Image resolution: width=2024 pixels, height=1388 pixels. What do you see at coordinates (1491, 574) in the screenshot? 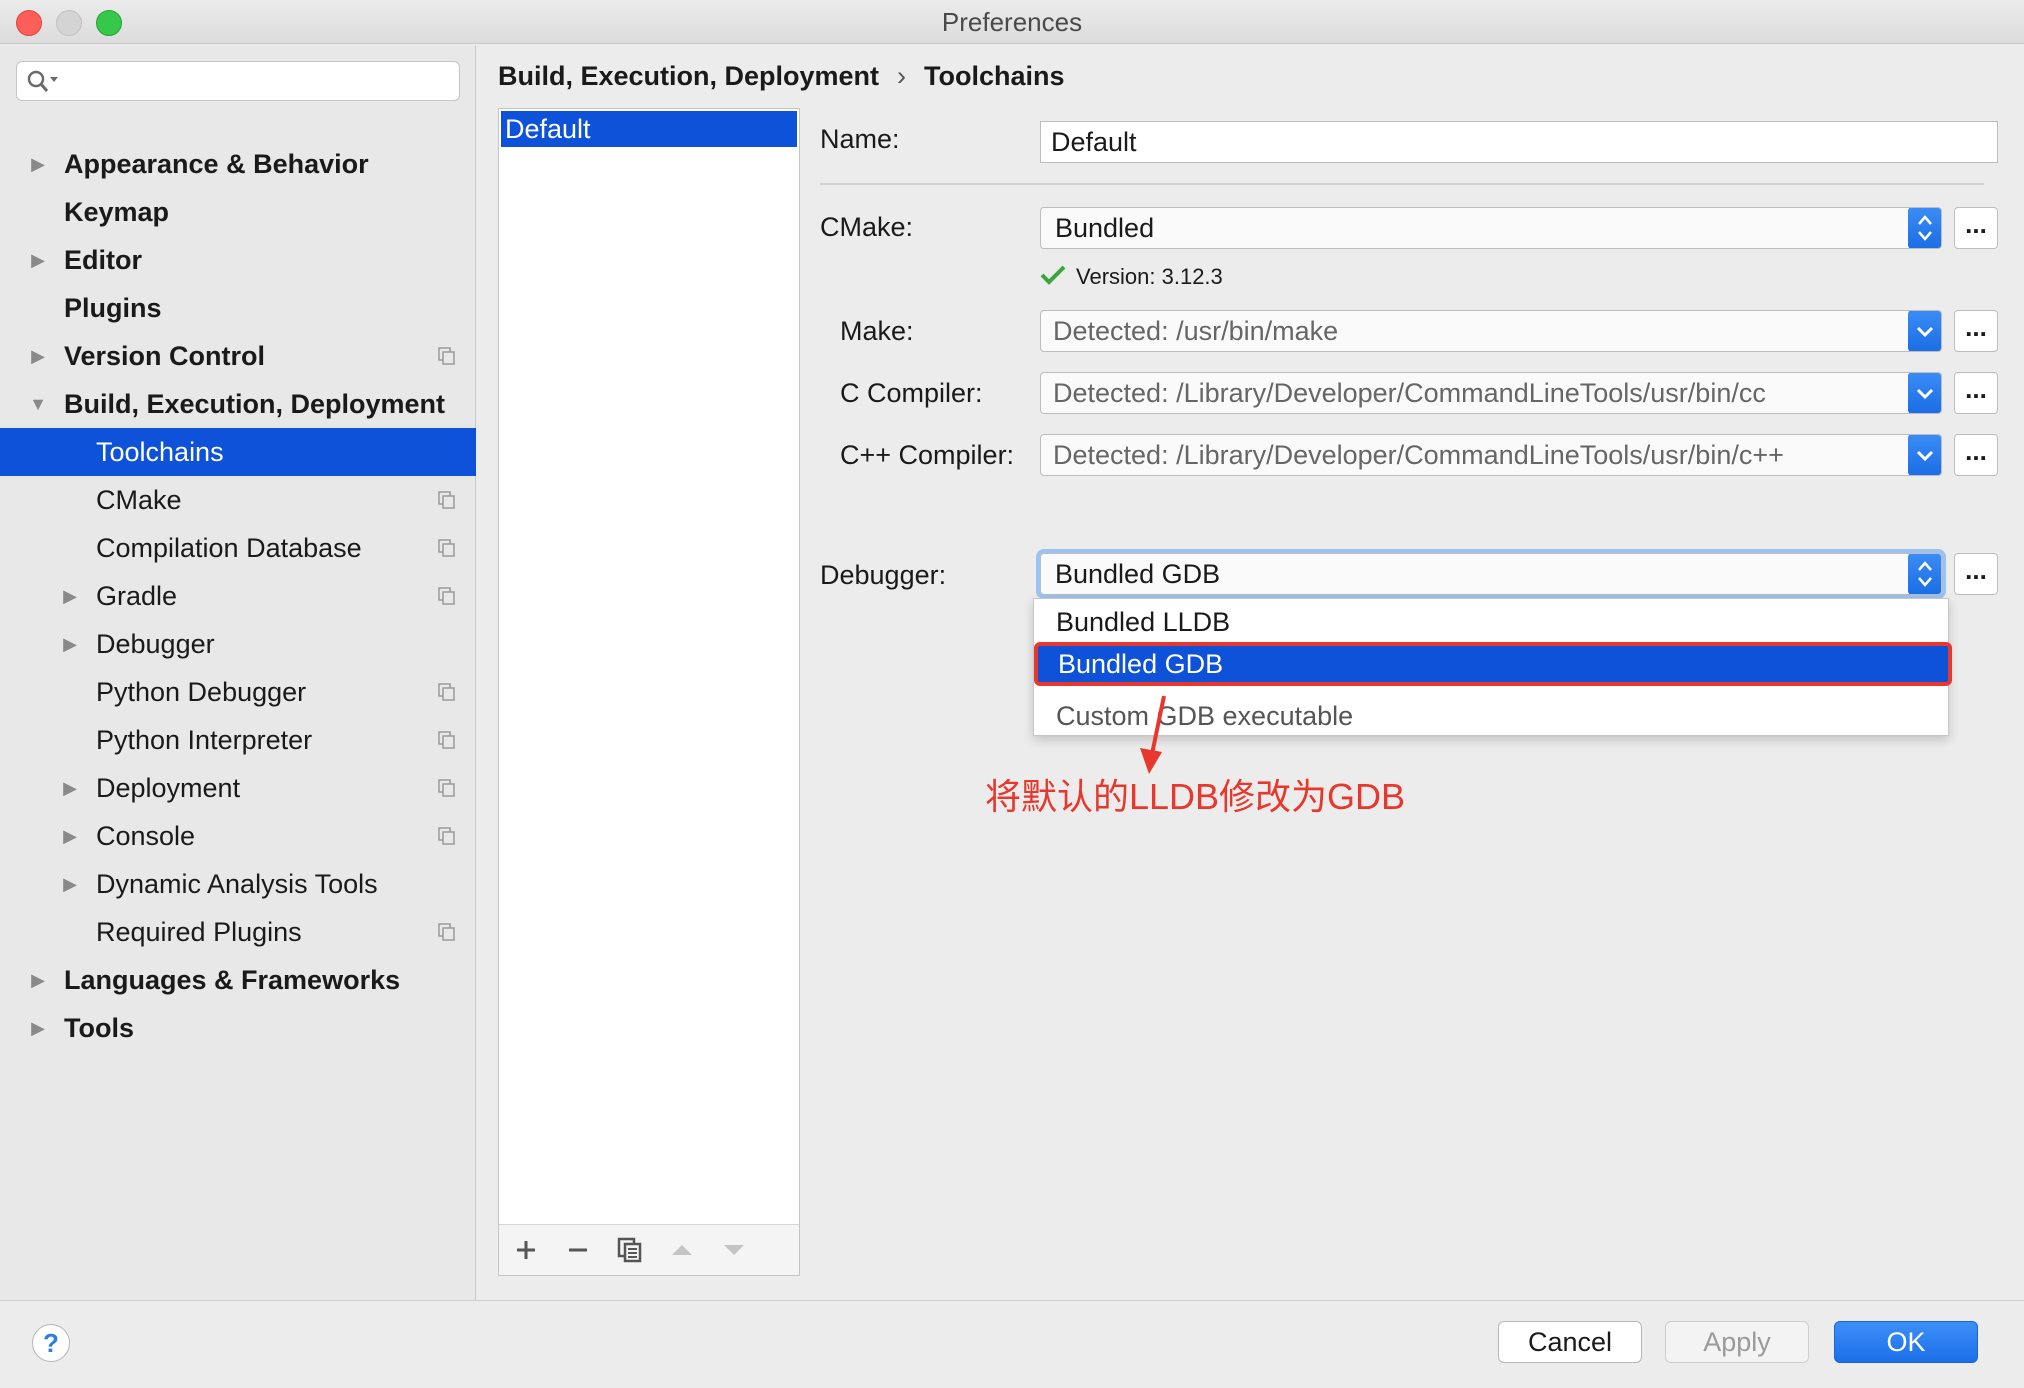
I see `debugger-select: Bundled GDB` at bounding box center [1491, 574].